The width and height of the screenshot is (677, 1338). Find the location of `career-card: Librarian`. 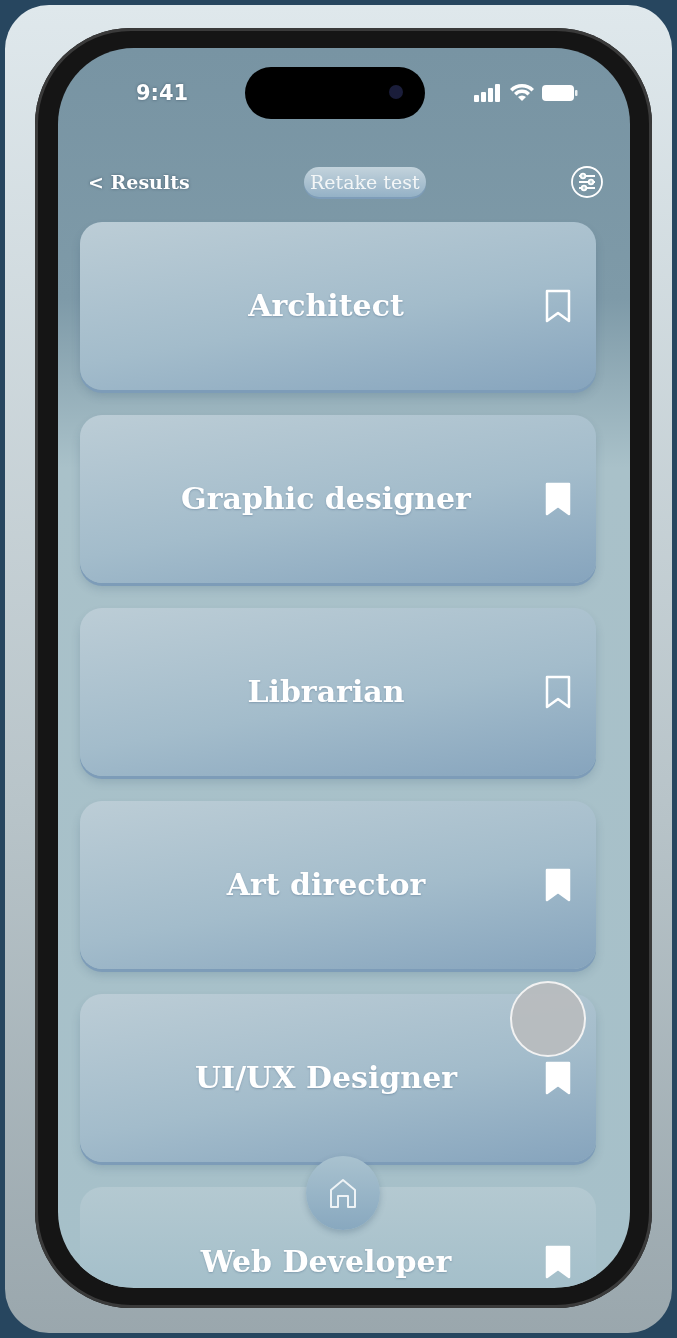

career-card: Librarian is located at coordinates (338, 692).